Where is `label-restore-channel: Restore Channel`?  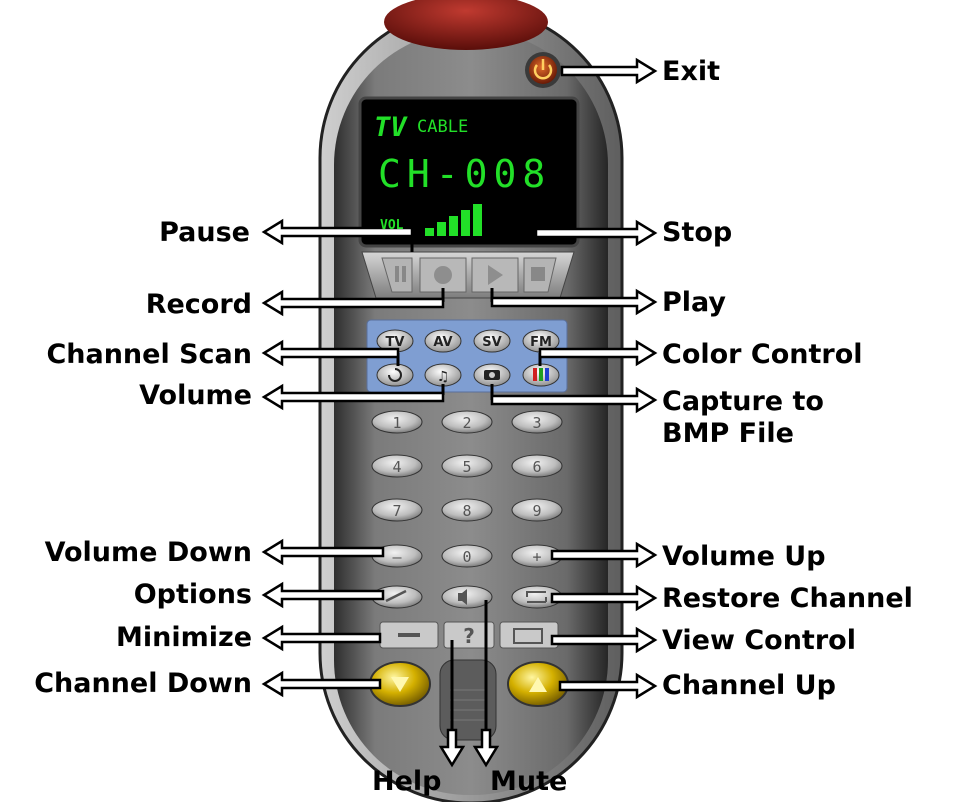 label-restore-channel: Restore Channel is located at coordinates (787, 598).